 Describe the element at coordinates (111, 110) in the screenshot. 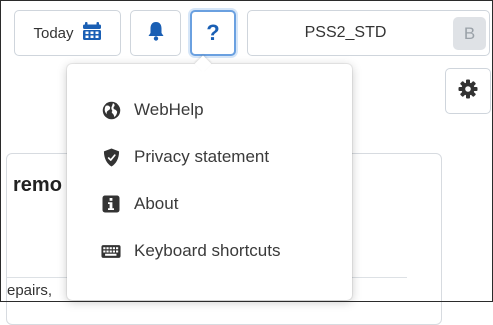

I see `globe-icon` at that location.